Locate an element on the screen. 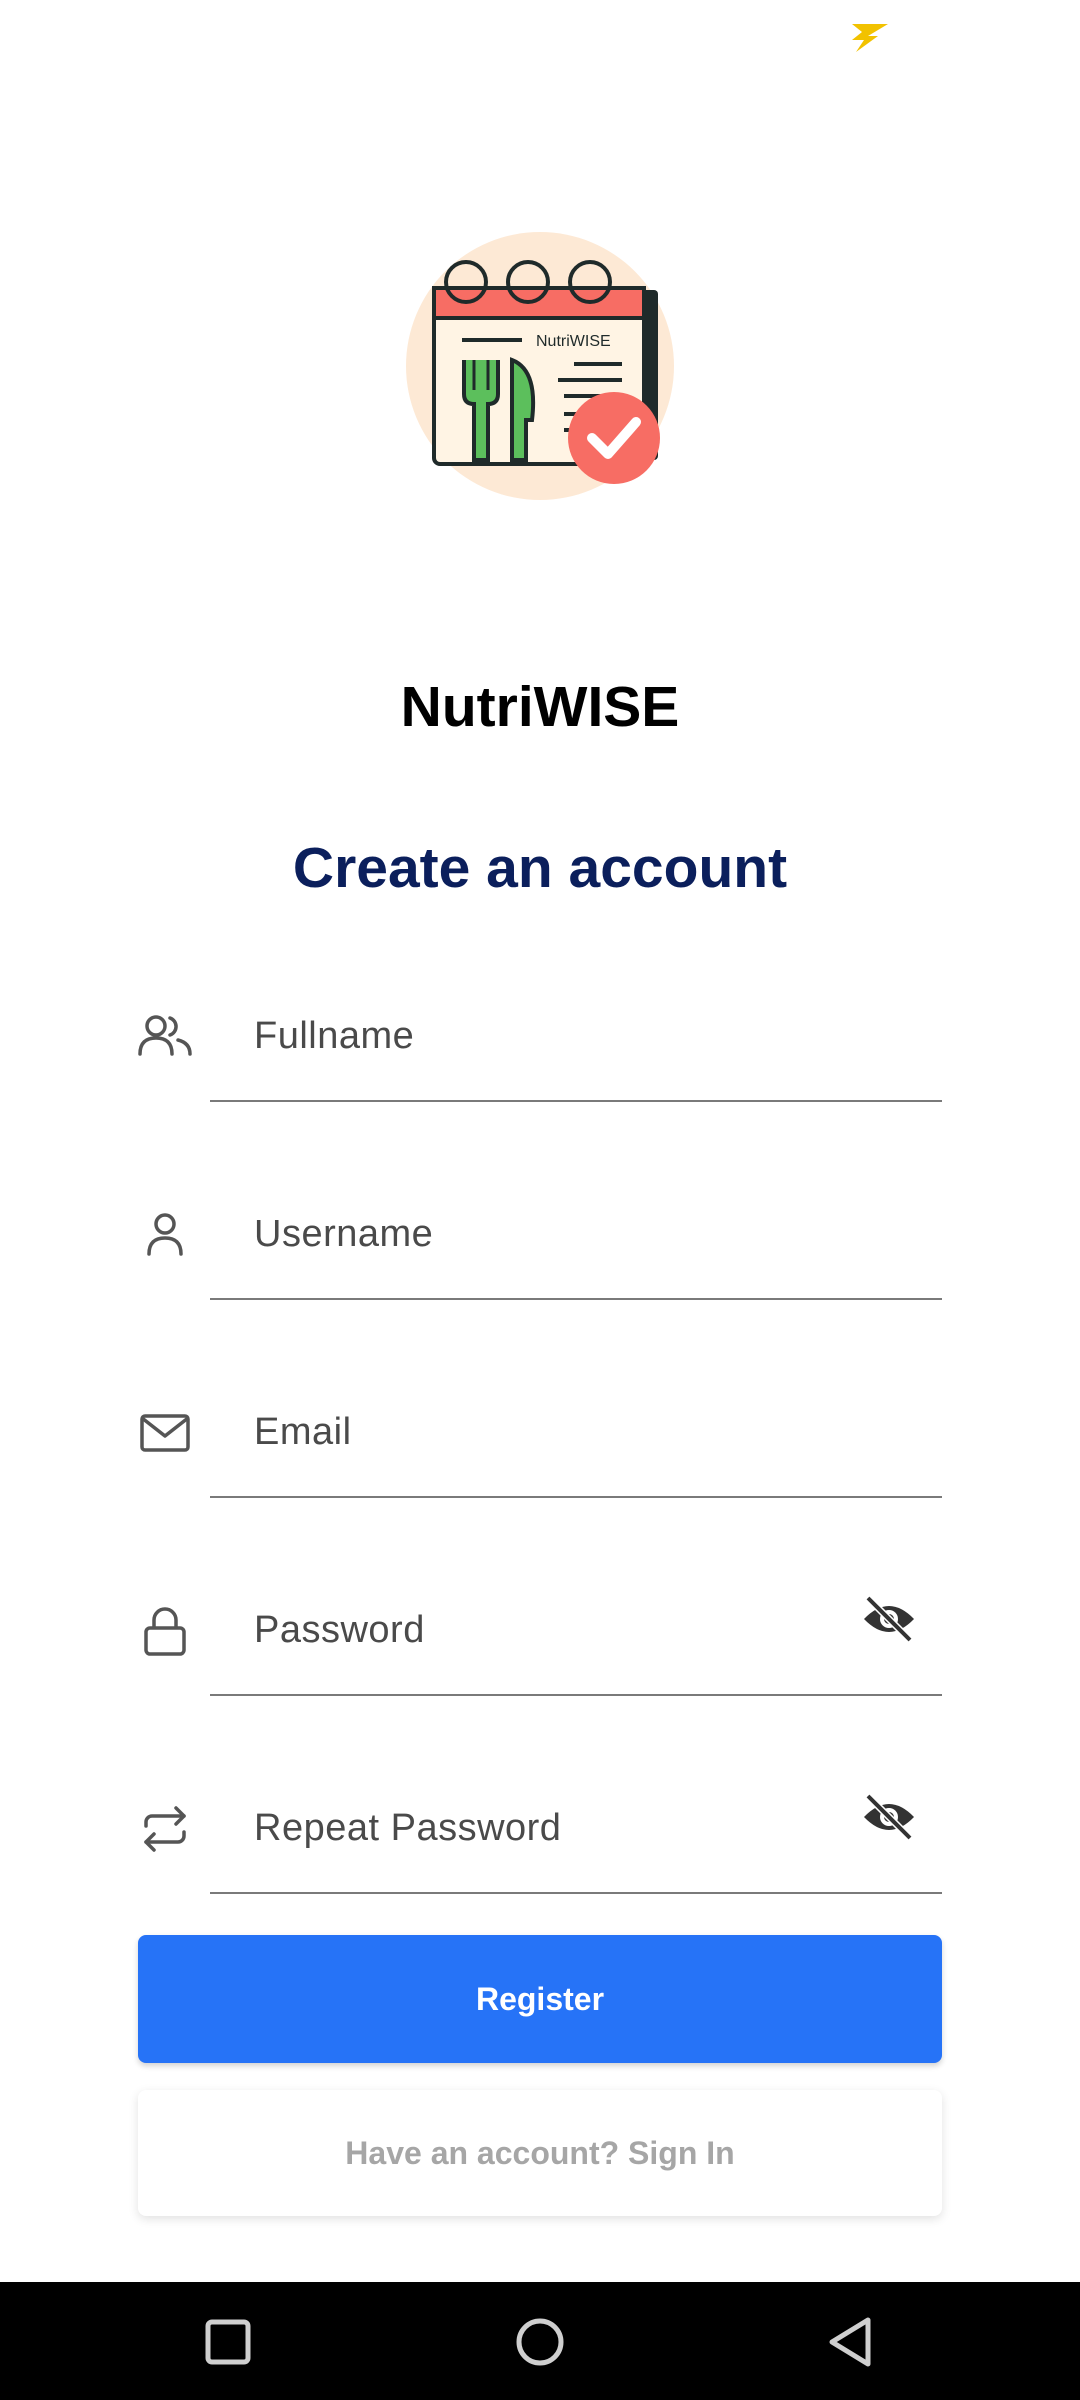  password-input is located at coordinates (534, 1630).